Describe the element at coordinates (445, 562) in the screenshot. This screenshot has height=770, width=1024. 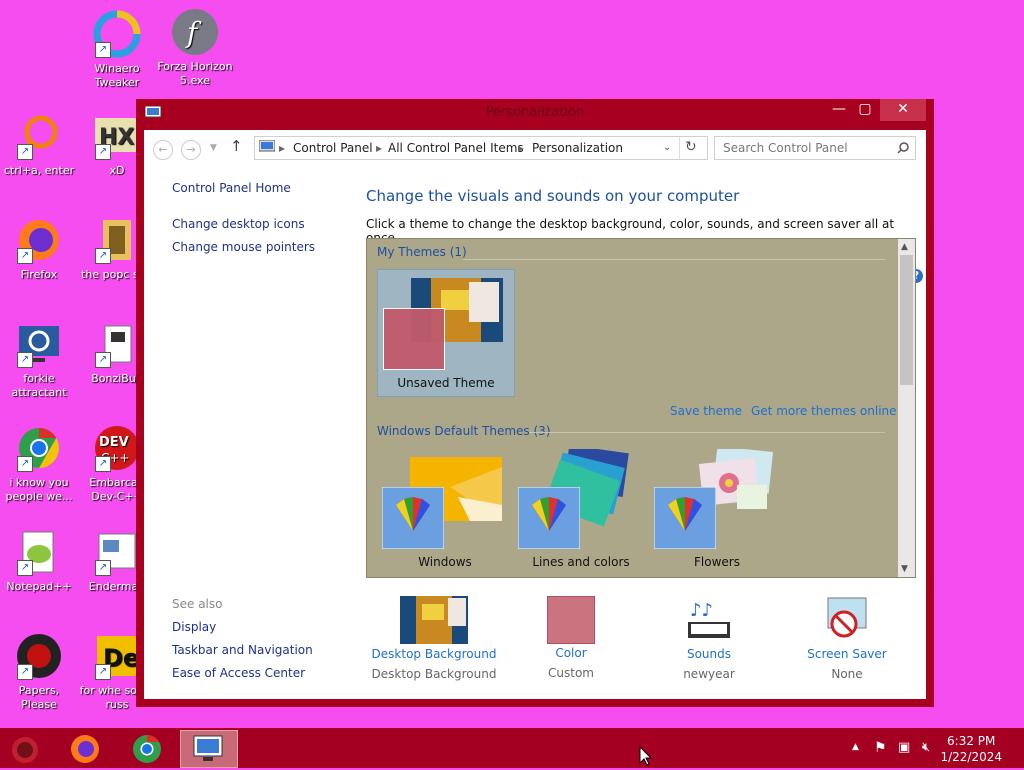
I see `theme-label: Windows` at that location.